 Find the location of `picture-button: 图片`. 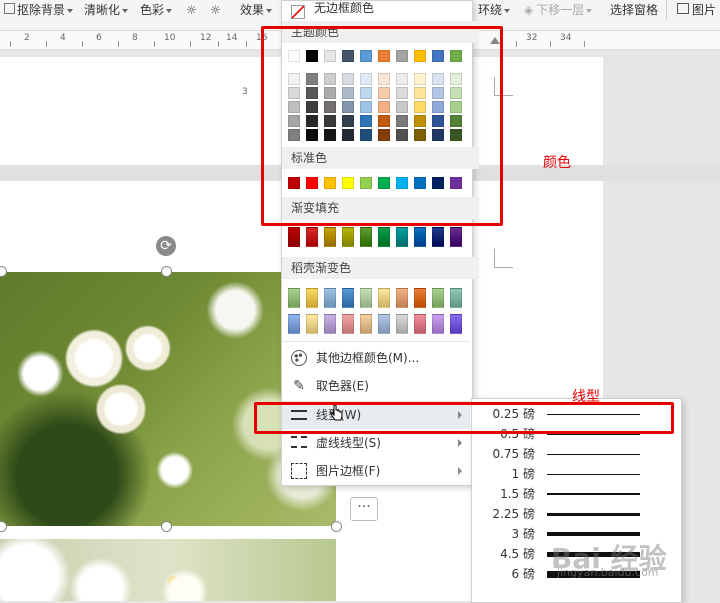

picture-button: 图片 is located at coordinates (691, 10).